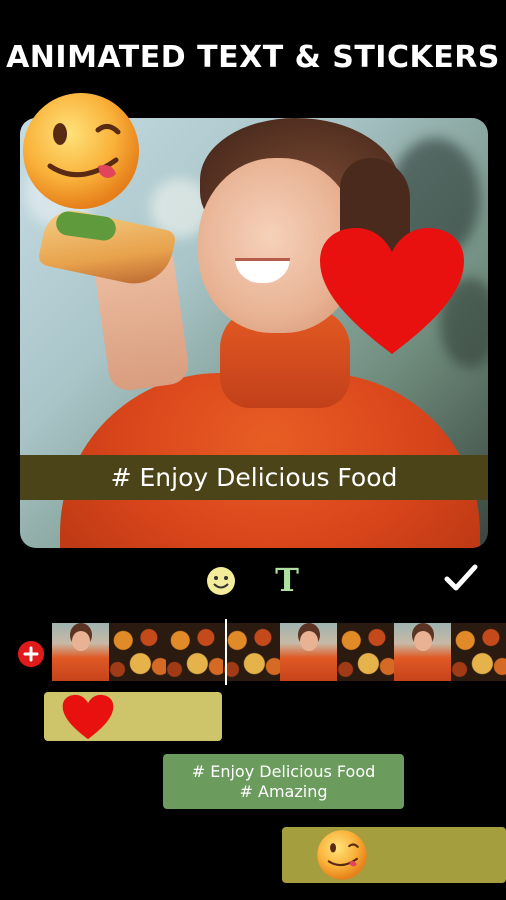  Describe the element at coordinates (133, 716) in the screenshot. I see `heart-sticker-track` at that location.